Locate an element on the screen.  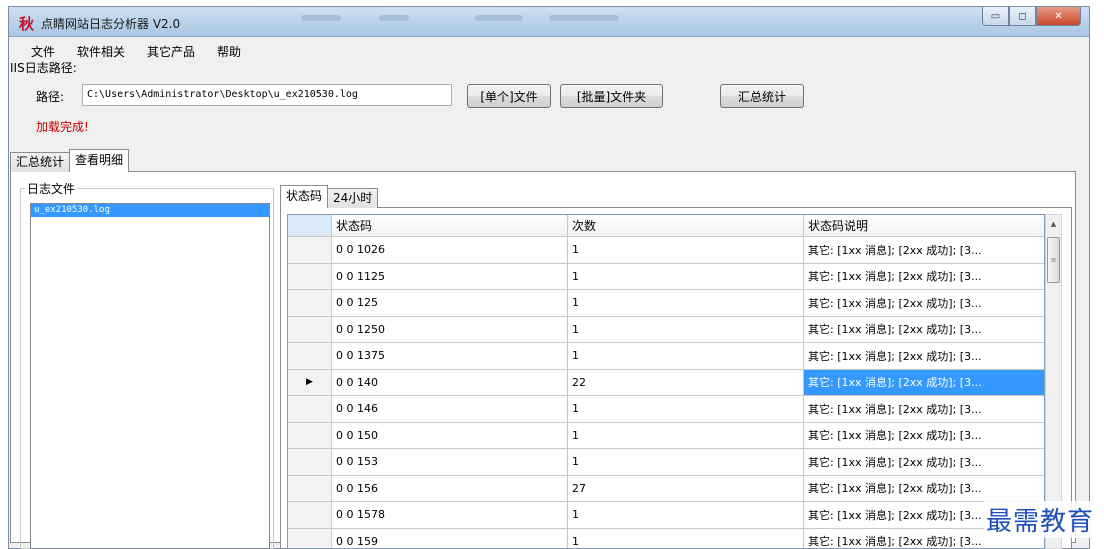
log-files-label: 日志文件 is located at coordinates (51, 188).